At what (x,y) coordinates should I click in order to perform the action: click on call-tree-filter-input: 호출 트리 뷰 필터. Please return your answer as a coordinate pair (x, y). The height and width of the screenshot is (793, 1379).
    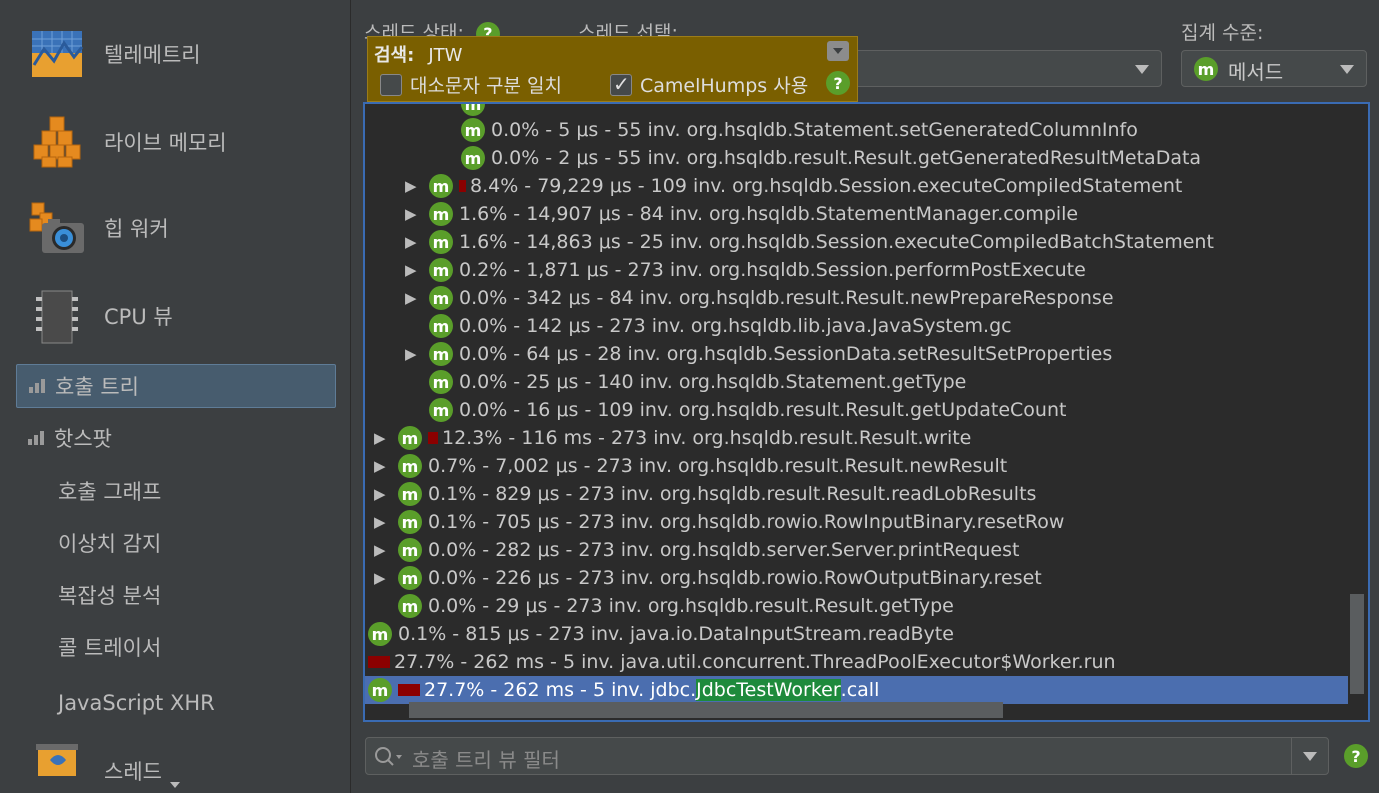
    Looking at the image, I should click on (847, 756).